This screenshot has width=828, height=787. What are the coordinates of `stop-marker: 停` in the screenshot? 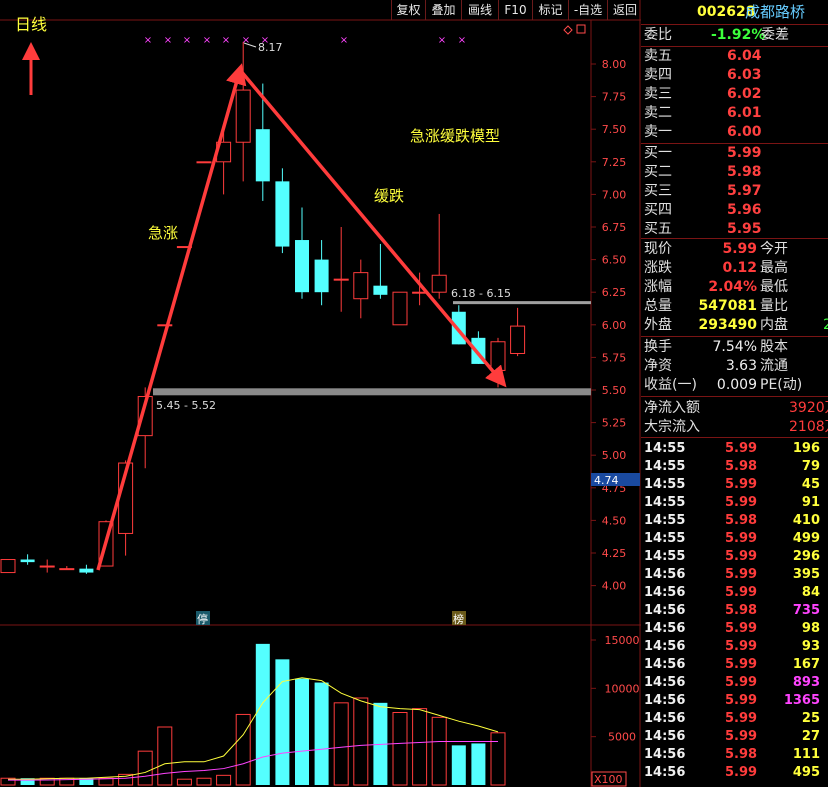 It's located at (202, 619).